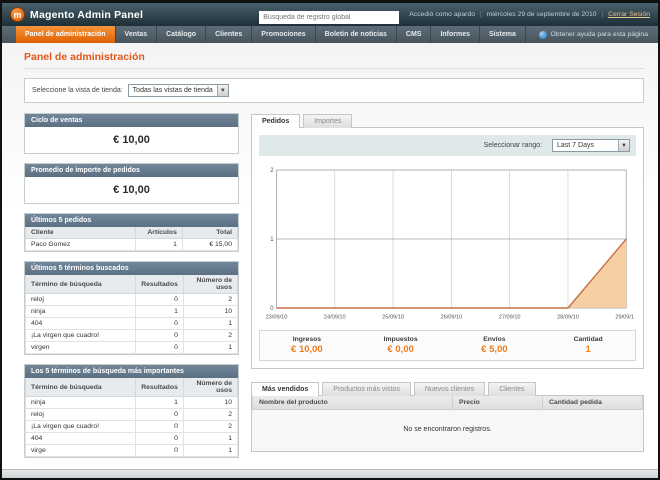  I want to click on chevron-down-icon: ▼, so click(222, 90).